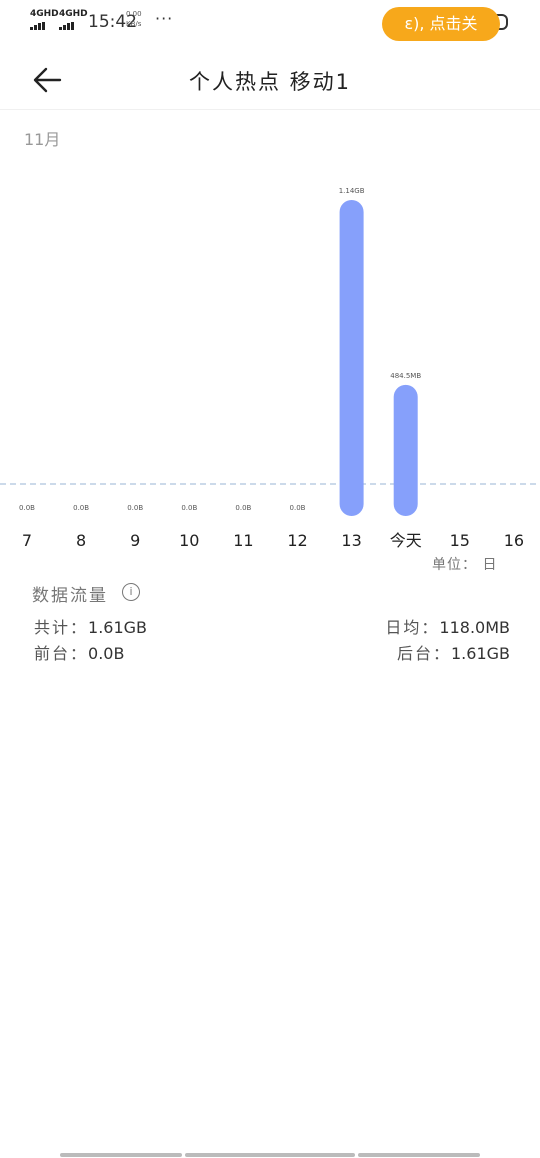  I want to click on foreground-label: 前台：, so click(61, 653).